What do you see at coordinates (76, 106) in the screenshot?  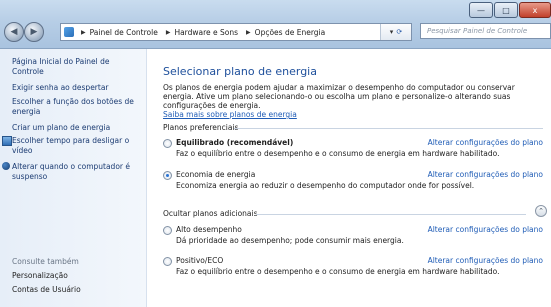 I see `sidebar-item-power-buttons: Escolher a função dos botões de energia` at bounding box center [76, 106].